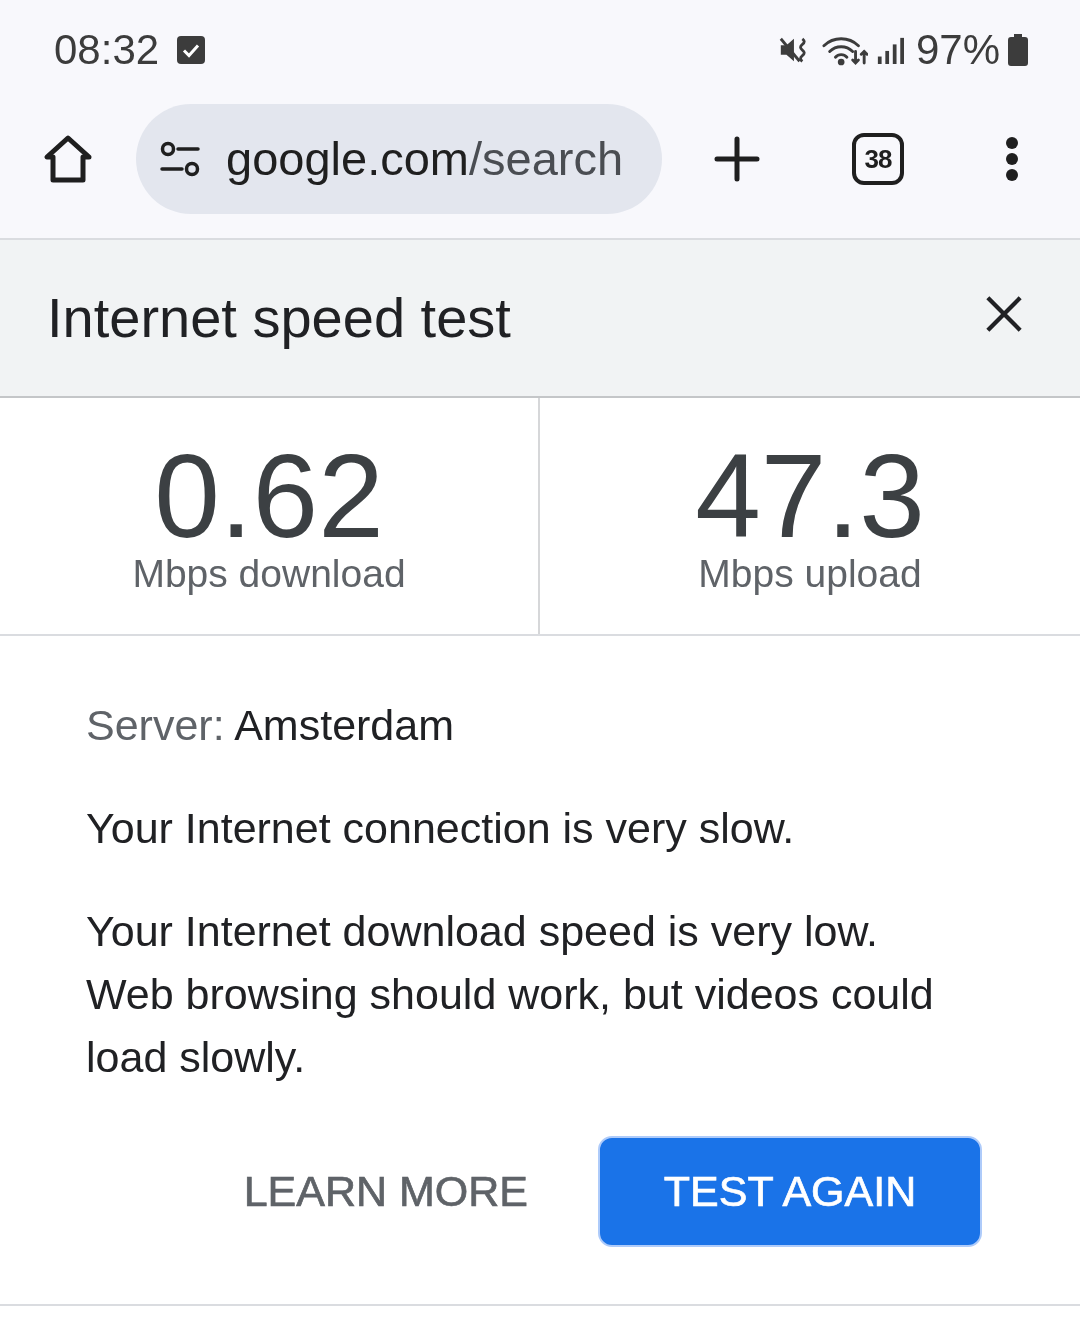  I want to click on wifi-icon, so click(844, 50).